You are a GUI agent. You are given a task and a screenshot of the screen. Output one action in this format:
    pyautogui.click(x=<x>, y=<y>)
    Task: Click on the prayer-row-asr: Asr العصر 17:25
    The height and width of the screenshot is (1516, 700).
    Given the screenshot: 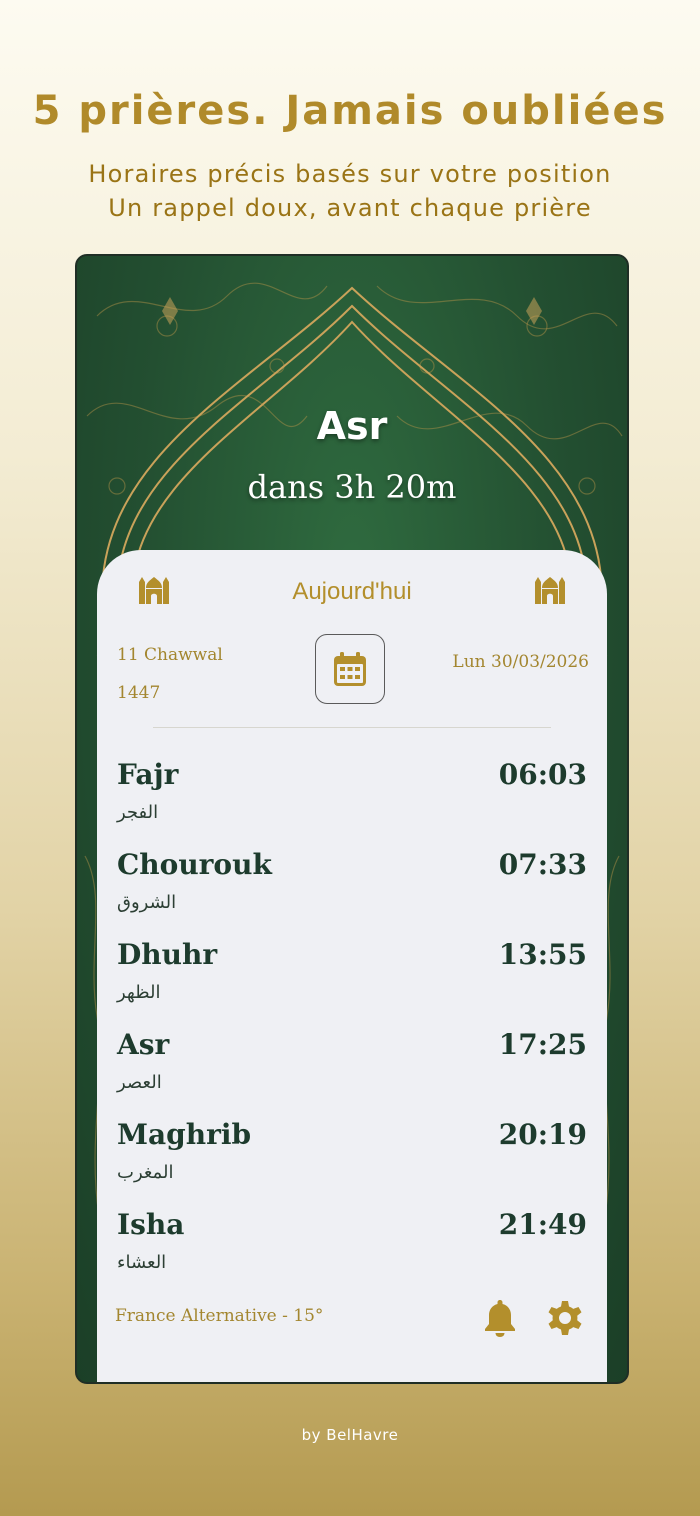 What is the action you would take?
    pyautogui.click(x=352, y=1068)
    